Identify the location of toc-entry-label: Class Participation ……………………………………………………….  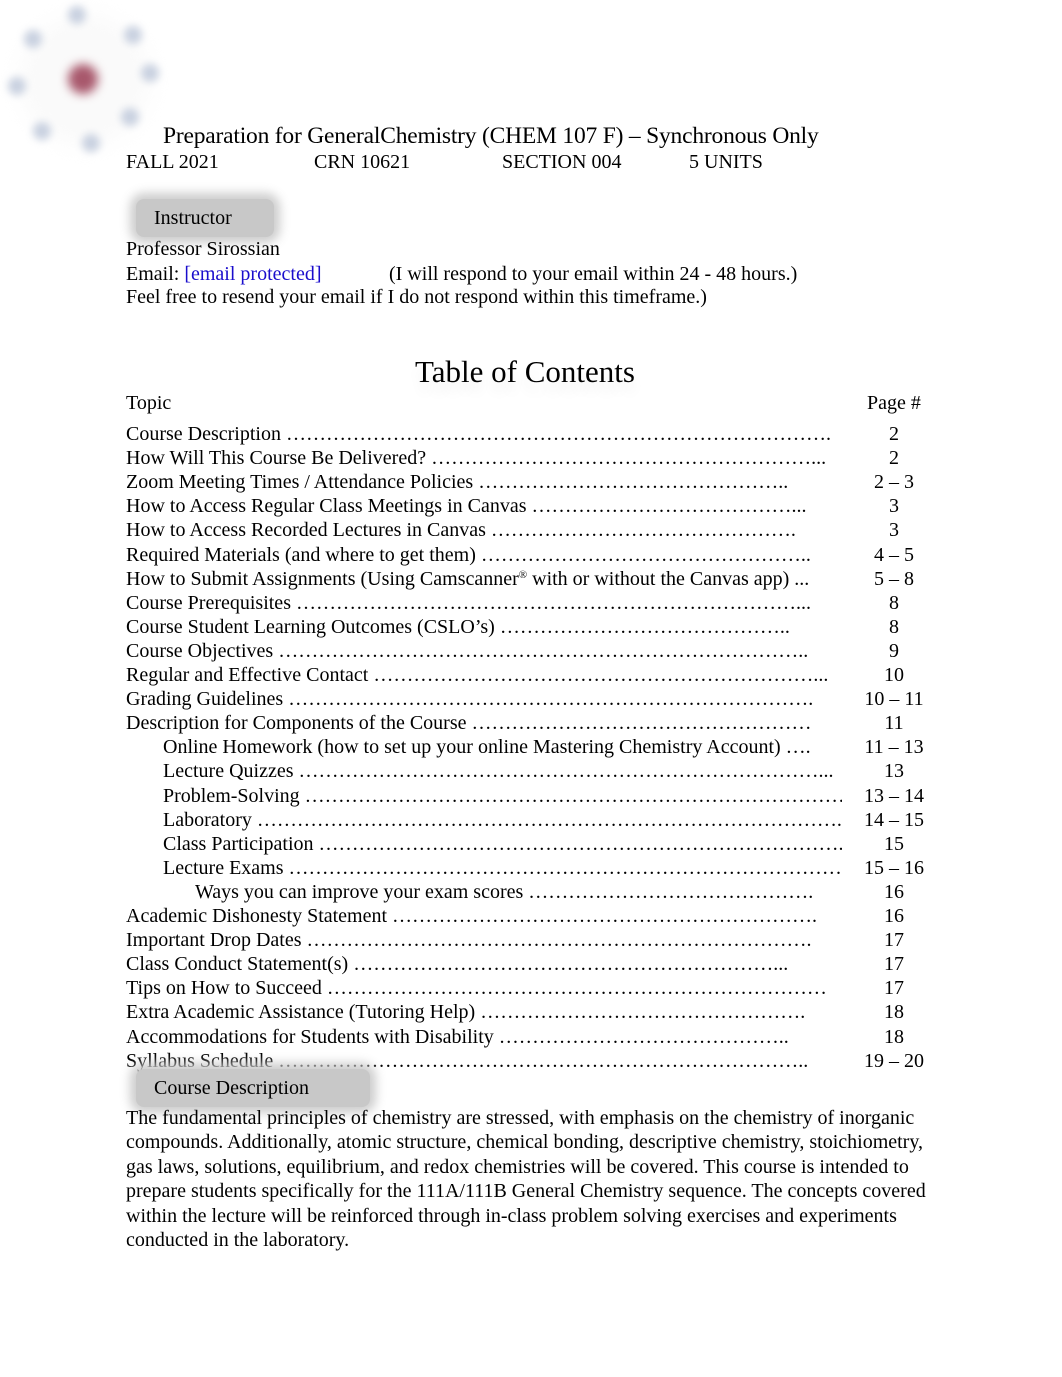
(502, 844).